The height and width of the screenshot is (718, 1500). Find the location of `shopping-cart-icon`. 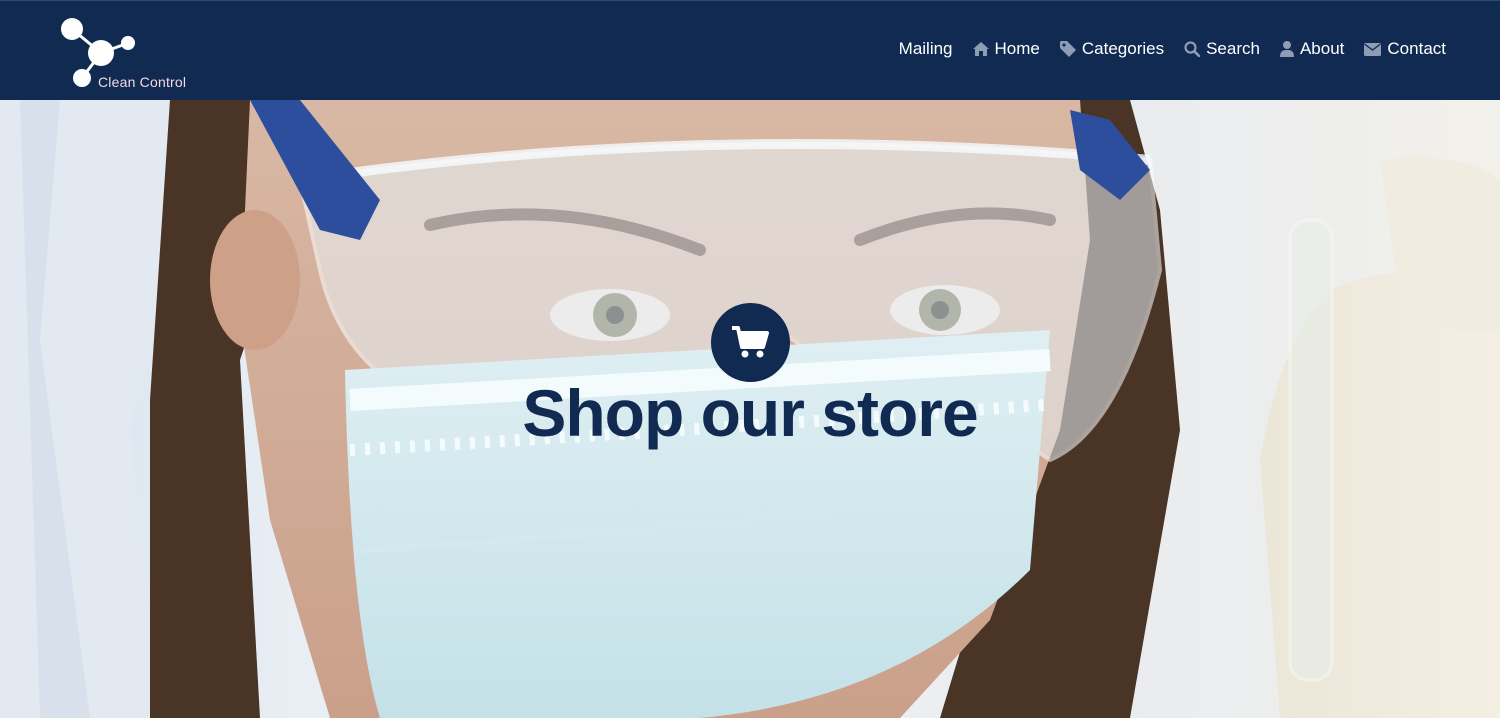

shopping-cart-icon is located at coordinates (750, 342).